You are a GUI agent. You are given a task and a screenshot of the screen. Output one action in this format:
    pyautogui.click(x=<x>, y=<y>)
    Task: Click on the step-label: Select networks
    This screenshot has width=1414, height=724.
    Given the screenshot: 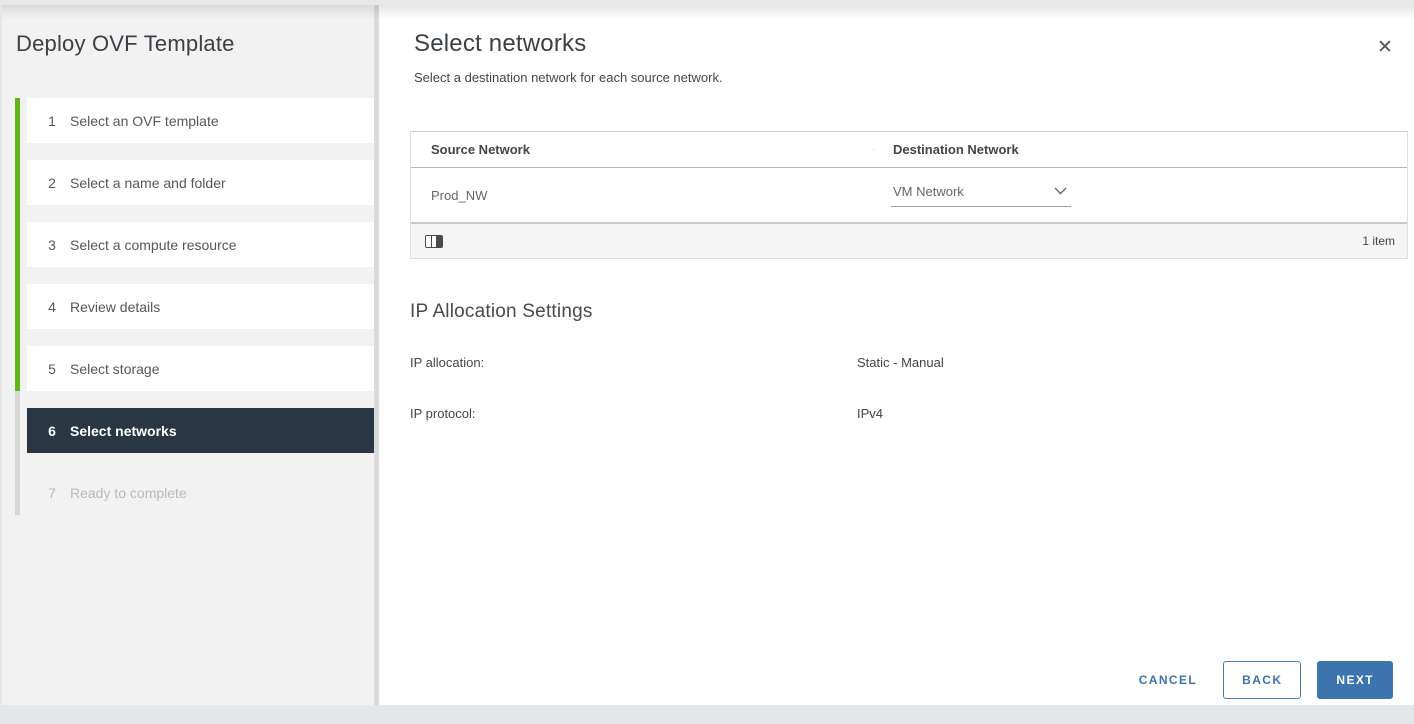 What is the action you would take?
    pyautogui.click(x=123, y=430)
    